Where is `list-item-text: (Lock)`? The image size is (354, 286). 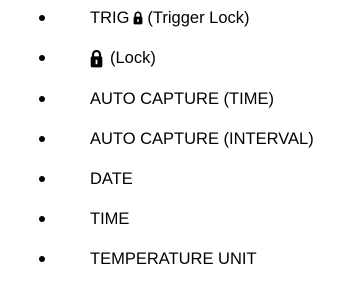 list-item-text: (Lock) is located at coordinates (123, 58).